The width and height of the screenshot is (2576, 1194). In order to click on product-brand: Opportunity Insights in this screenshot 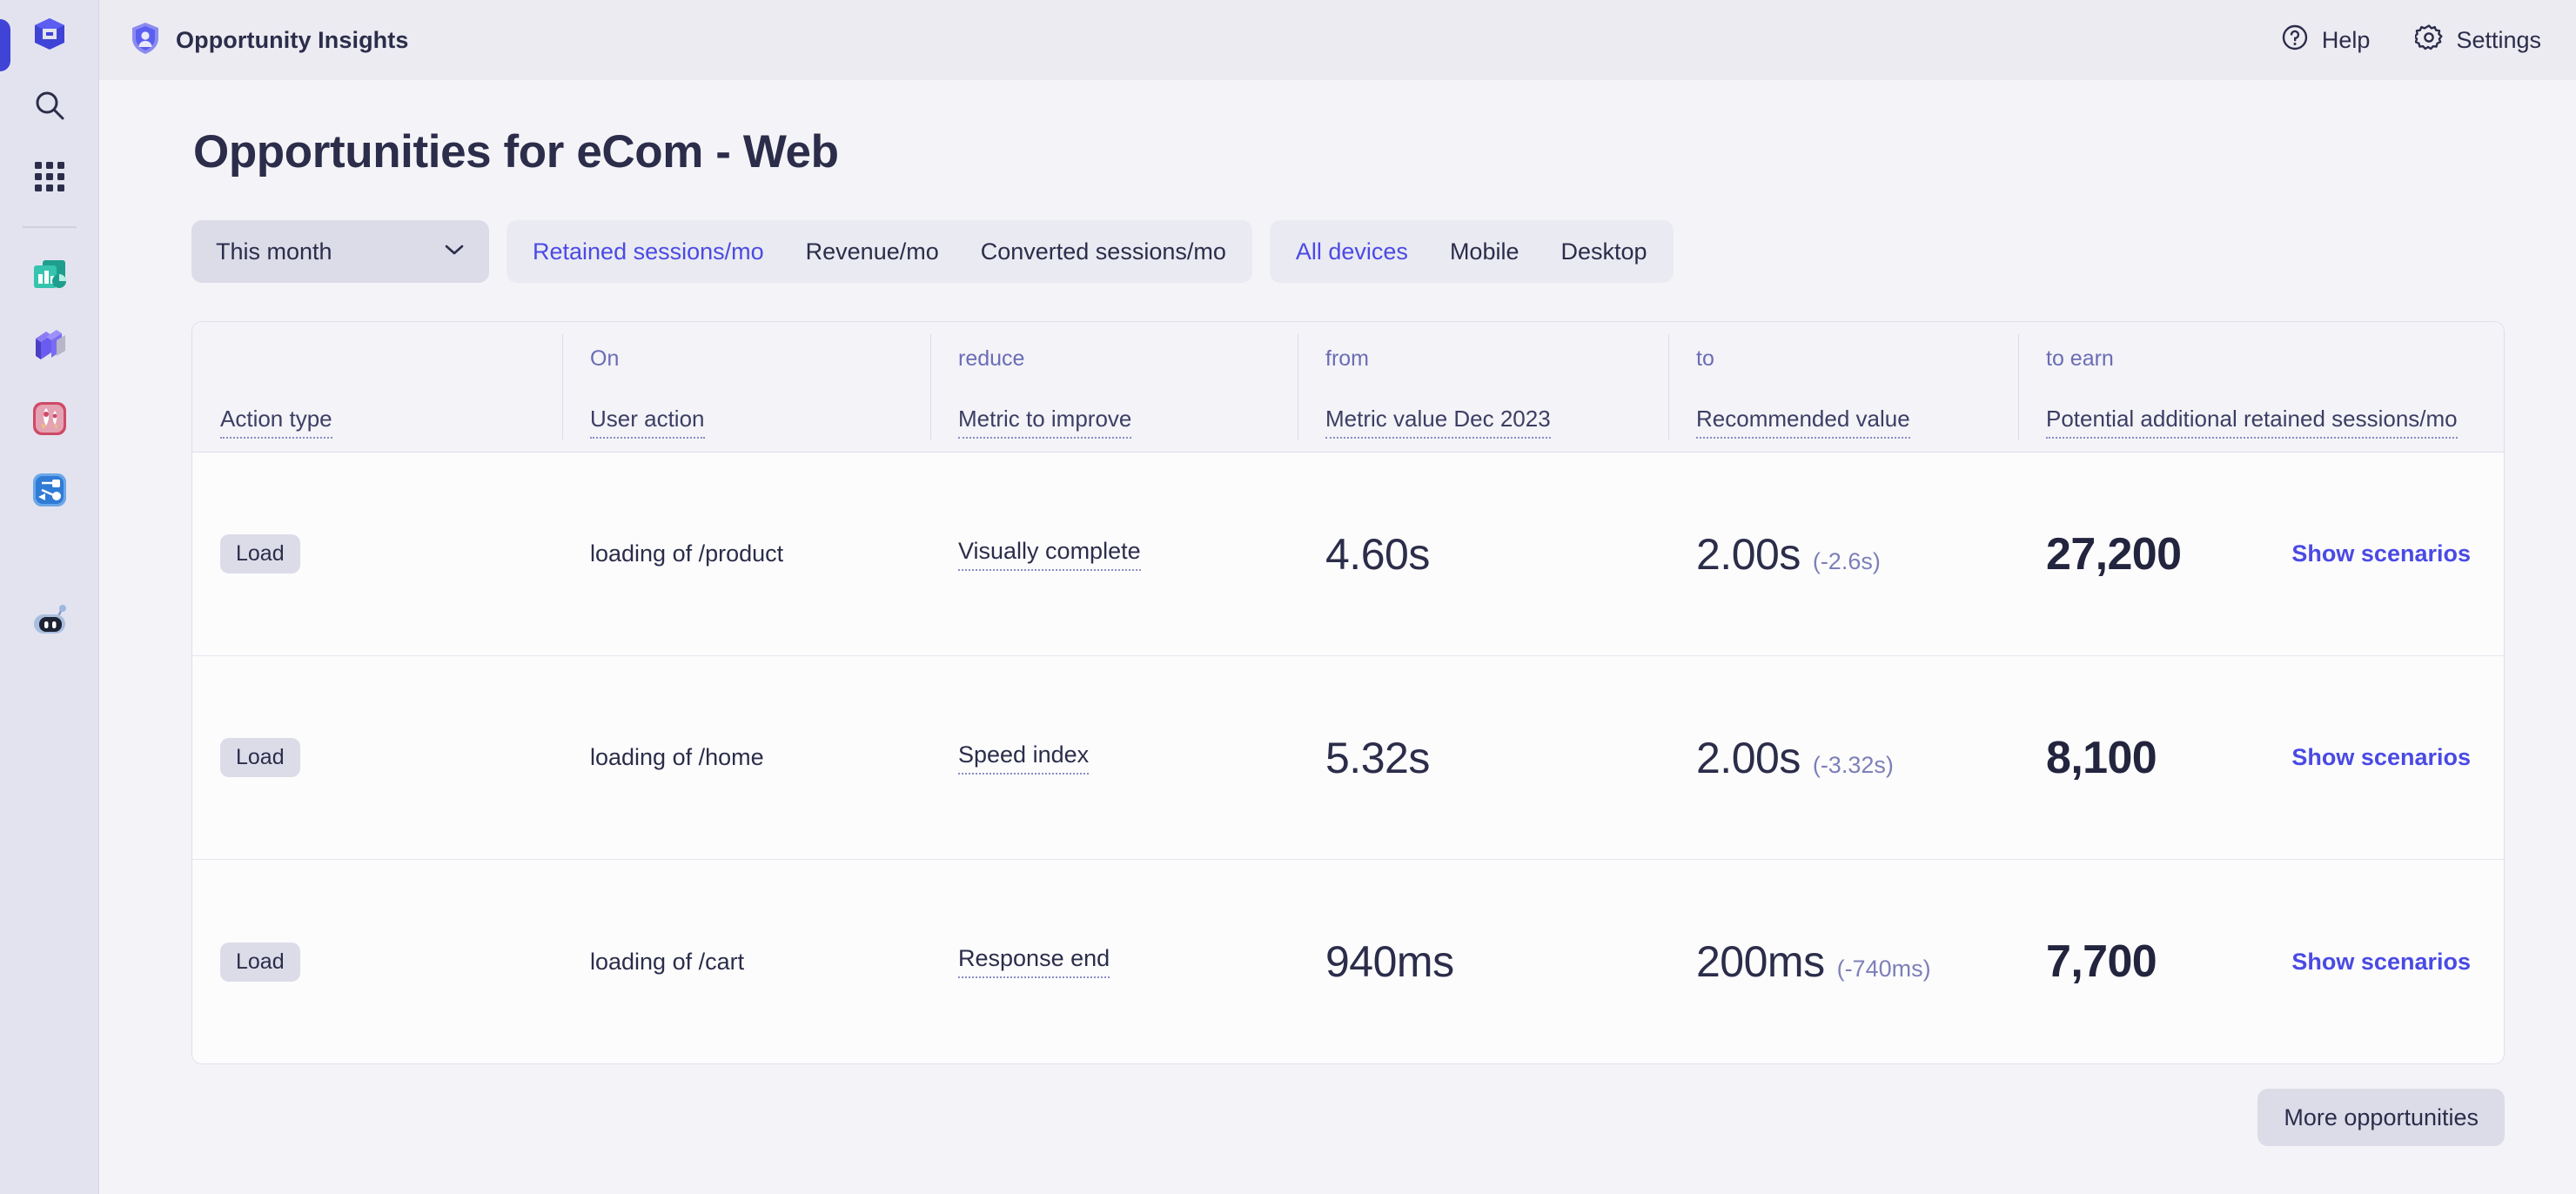, I will do `click(269, 40)`.